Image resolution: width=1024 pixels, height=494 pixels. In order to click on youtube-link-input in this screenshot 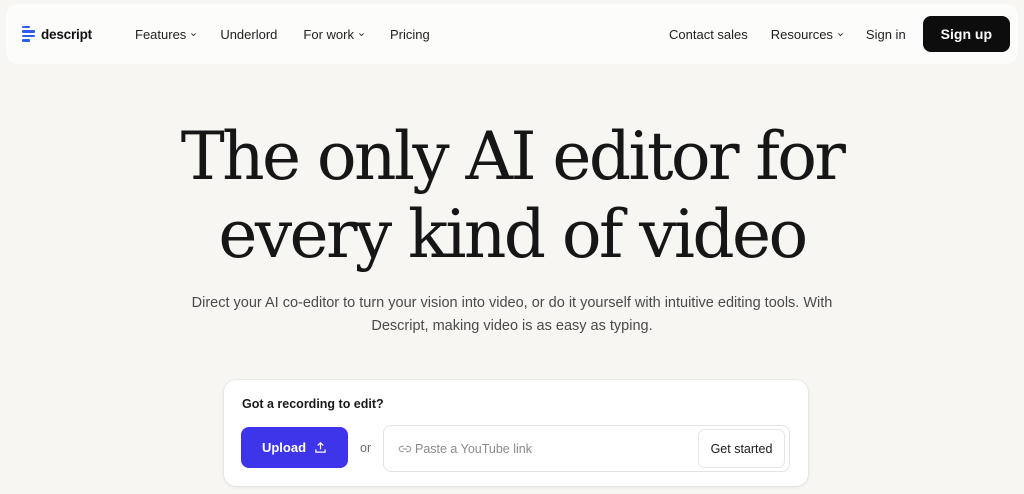, I will do `click(550, 449)`.